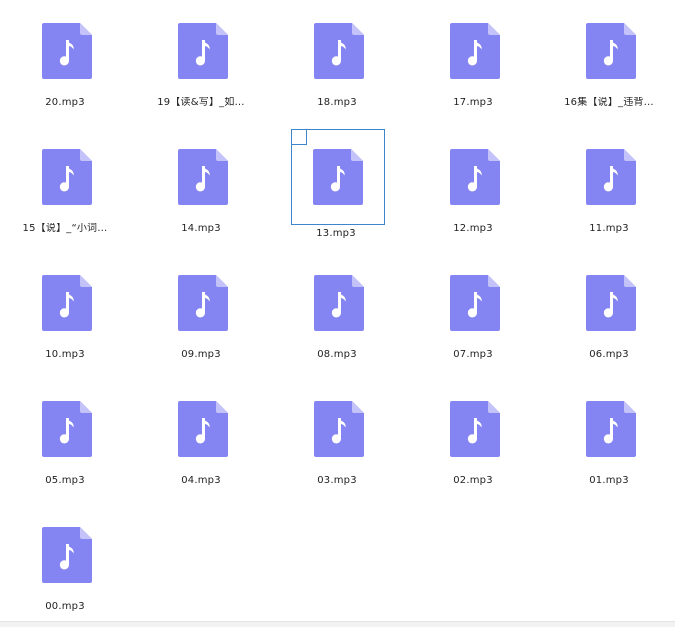  I want to click on file-name: 04.mp3, so click(201, 480).